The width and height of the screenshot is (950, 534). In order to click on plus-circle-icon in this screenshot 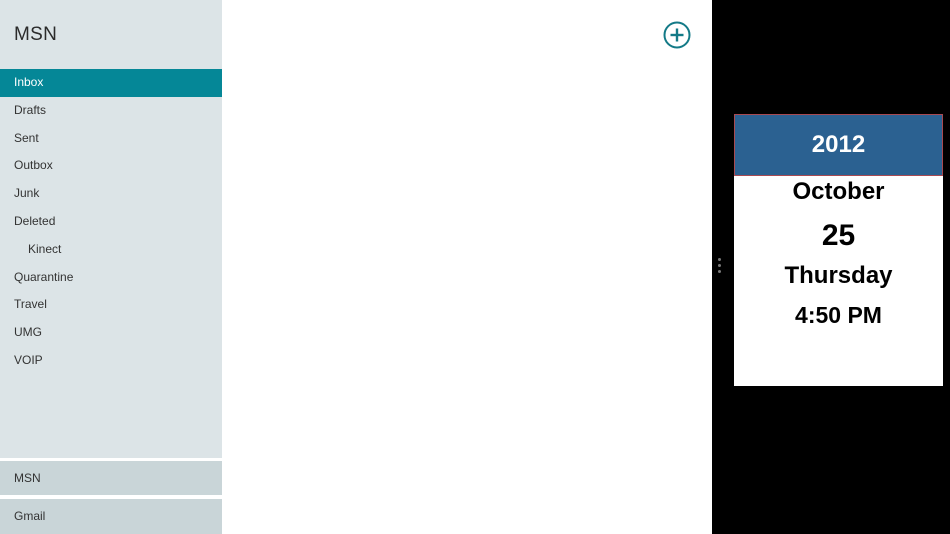, I will do `click(677, 35)`.